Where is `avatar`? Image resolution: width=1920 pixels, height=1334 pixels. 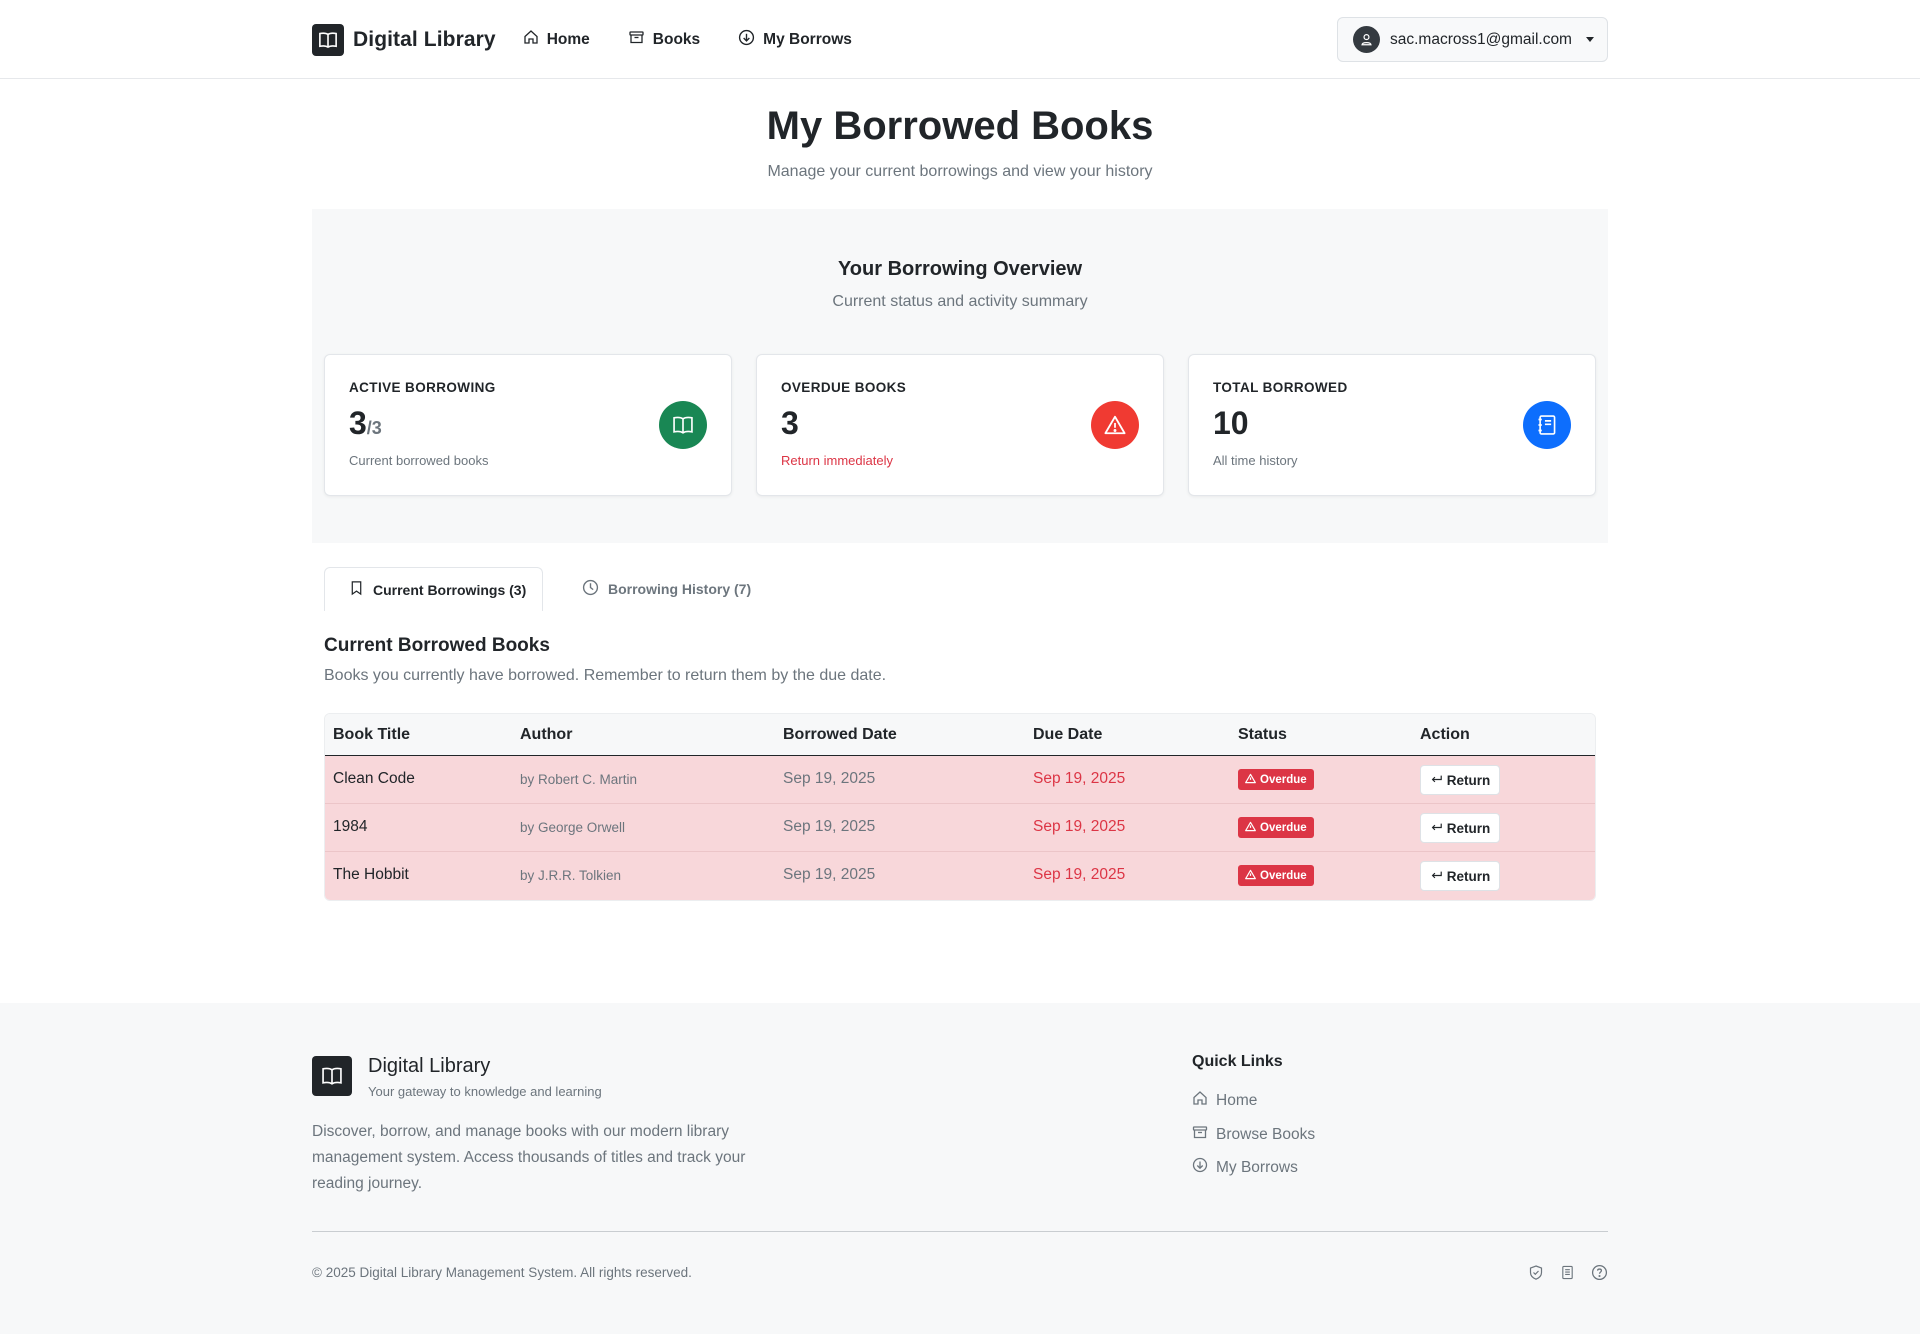
avatar is located at coordinates (1366, 39).